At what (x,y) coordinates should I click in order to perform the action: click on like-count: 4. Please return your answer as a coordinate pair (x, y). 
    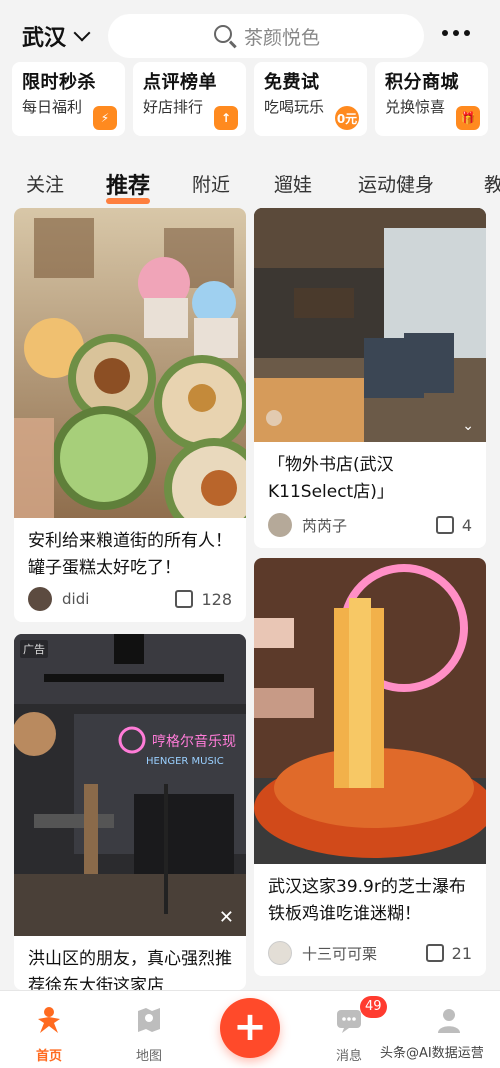
    Looking at the image, I should click on (466, 525).